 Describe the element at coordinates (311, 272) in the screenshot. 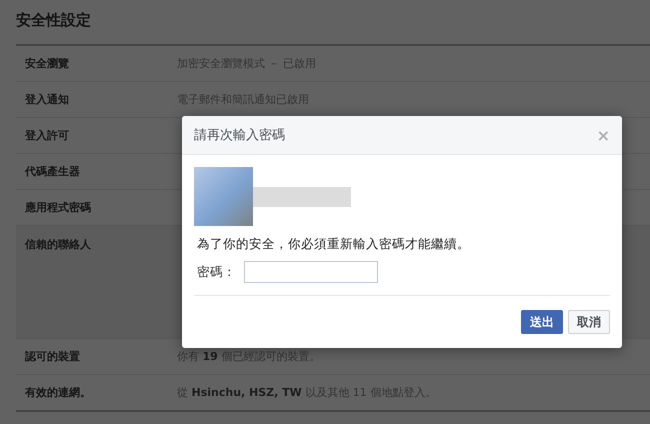

I see `password-field` at that location.